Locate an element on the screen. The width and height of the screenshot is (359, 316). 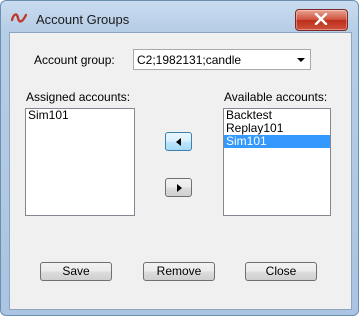
account-group-label: Account group: is located at coordinates (74, 60).